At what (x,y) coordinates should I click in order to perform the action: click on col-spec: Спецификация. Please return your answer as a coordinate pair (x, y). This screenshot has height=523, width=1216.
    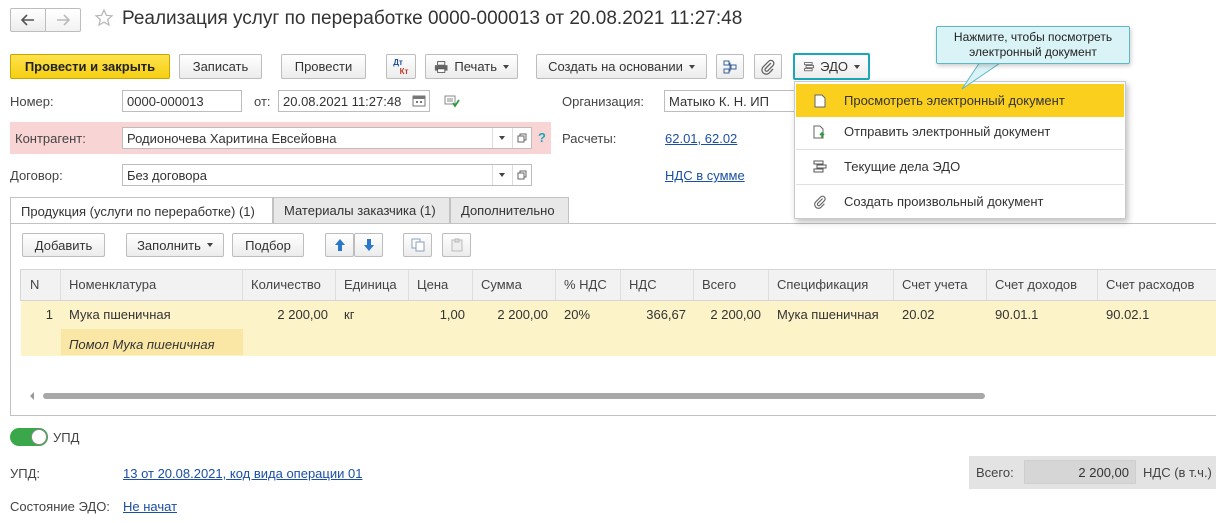
    Looking at the image, I should click on (831, 285).